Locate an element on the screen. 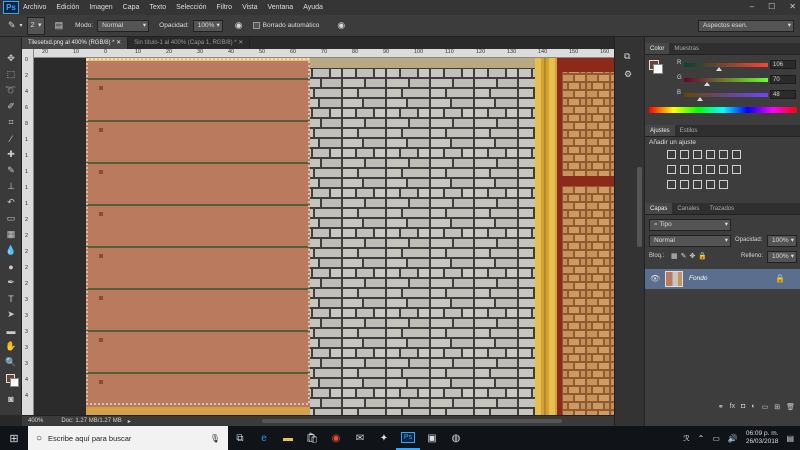 The image size is (800, 450). invert-icon is located at coordinates (671, 184).